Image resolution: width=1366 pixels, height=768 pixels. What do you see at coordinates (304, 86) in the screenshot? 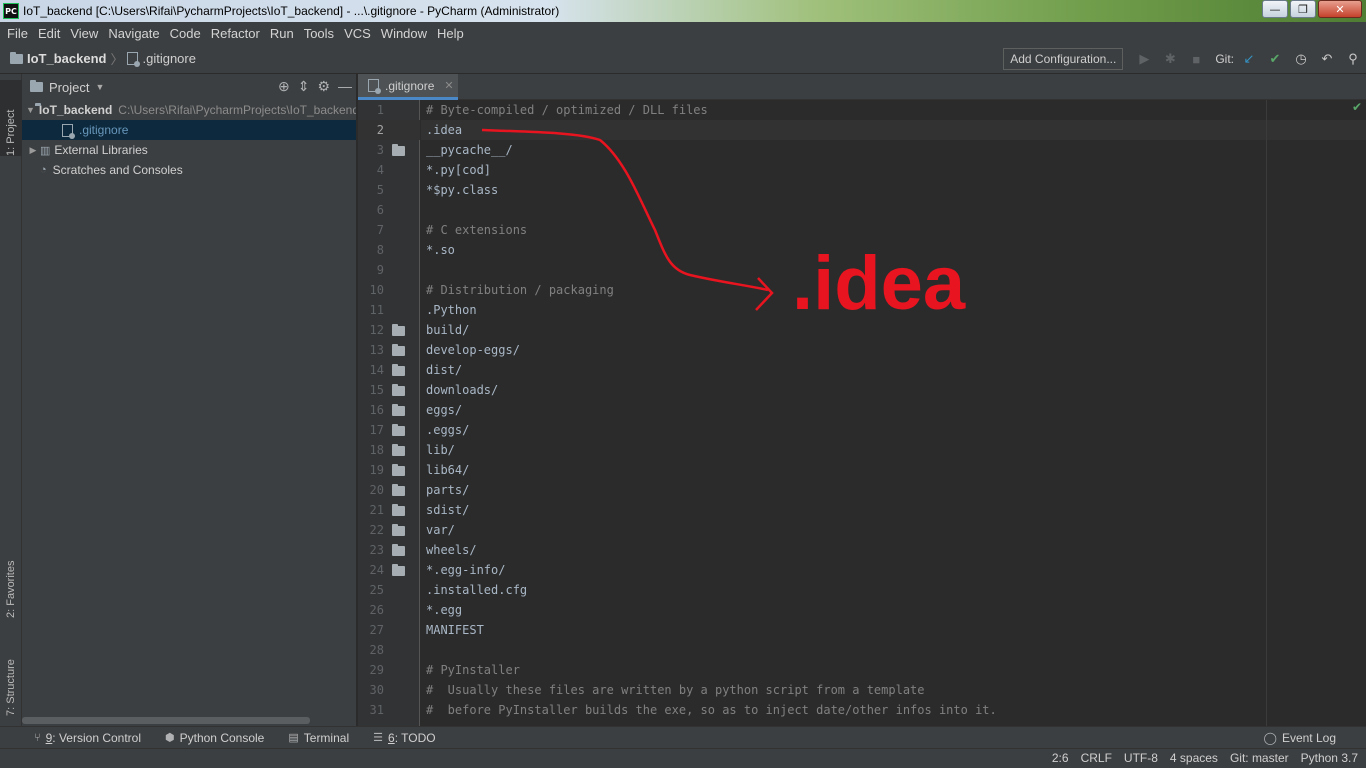
I see `collapse-all-icon: ⇕` at bounding box center [304, 86].